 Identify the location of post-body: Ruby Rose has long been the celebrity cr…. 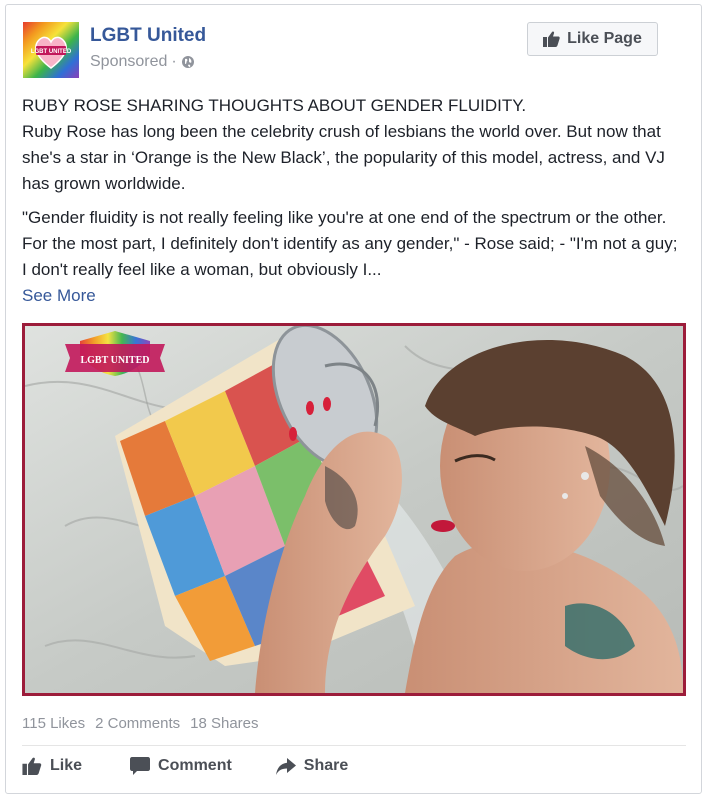
(343, 157).